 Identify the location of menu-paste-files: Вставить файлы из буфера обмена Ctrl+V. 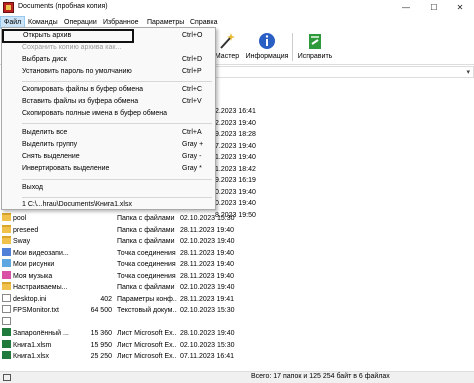
(108, 102).